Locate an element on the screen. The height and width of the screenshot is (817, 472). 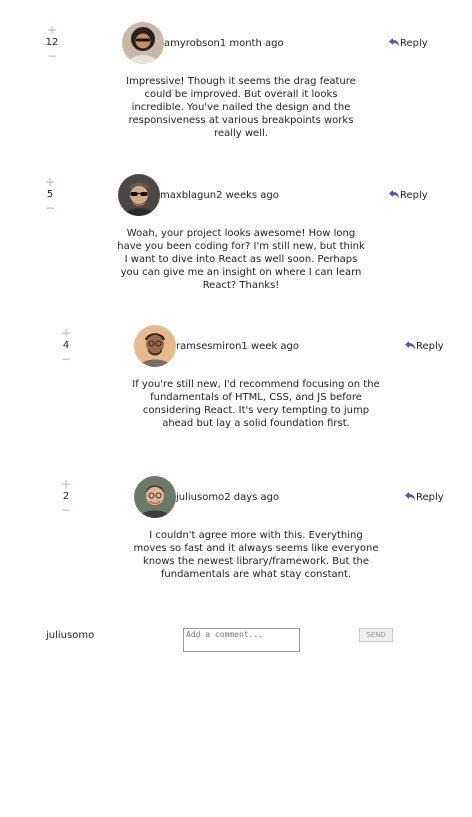
vote-count: 4 is located at coordinates (66, 345).